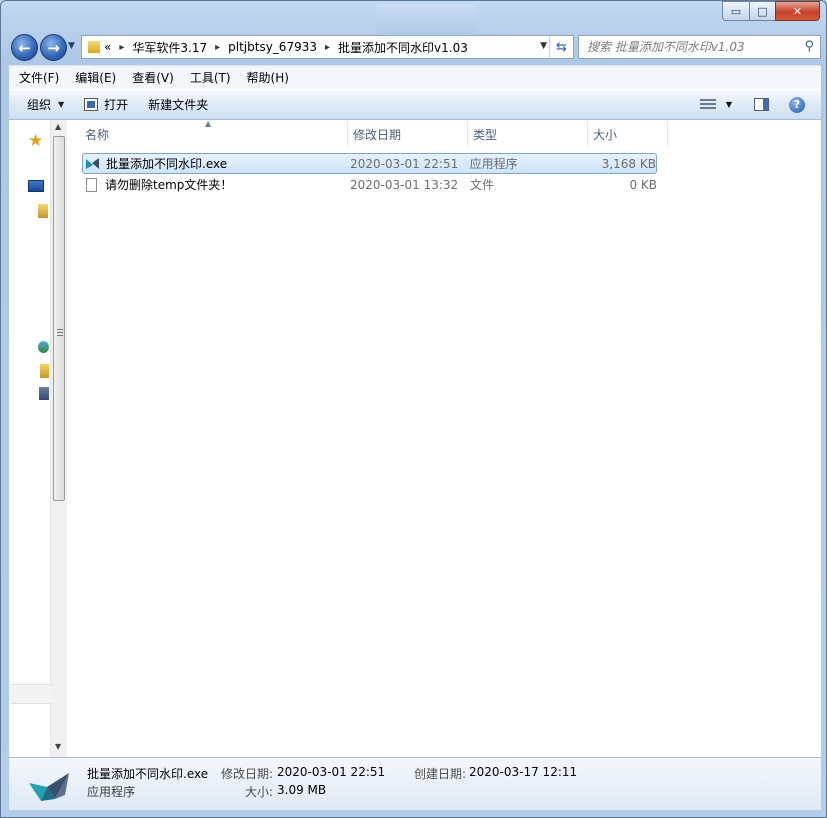 This screenshot has height=818, width=827. I want to click on open-label: 打开, so click(116, 105).